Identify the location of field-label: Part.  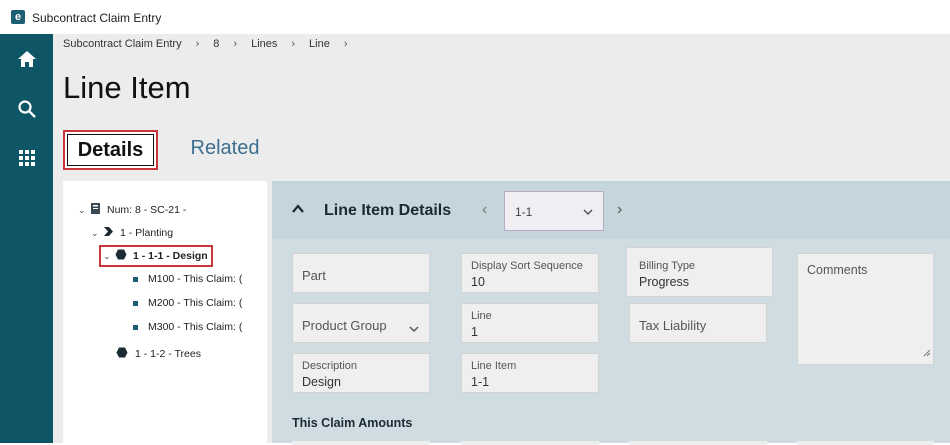
(314, 275).